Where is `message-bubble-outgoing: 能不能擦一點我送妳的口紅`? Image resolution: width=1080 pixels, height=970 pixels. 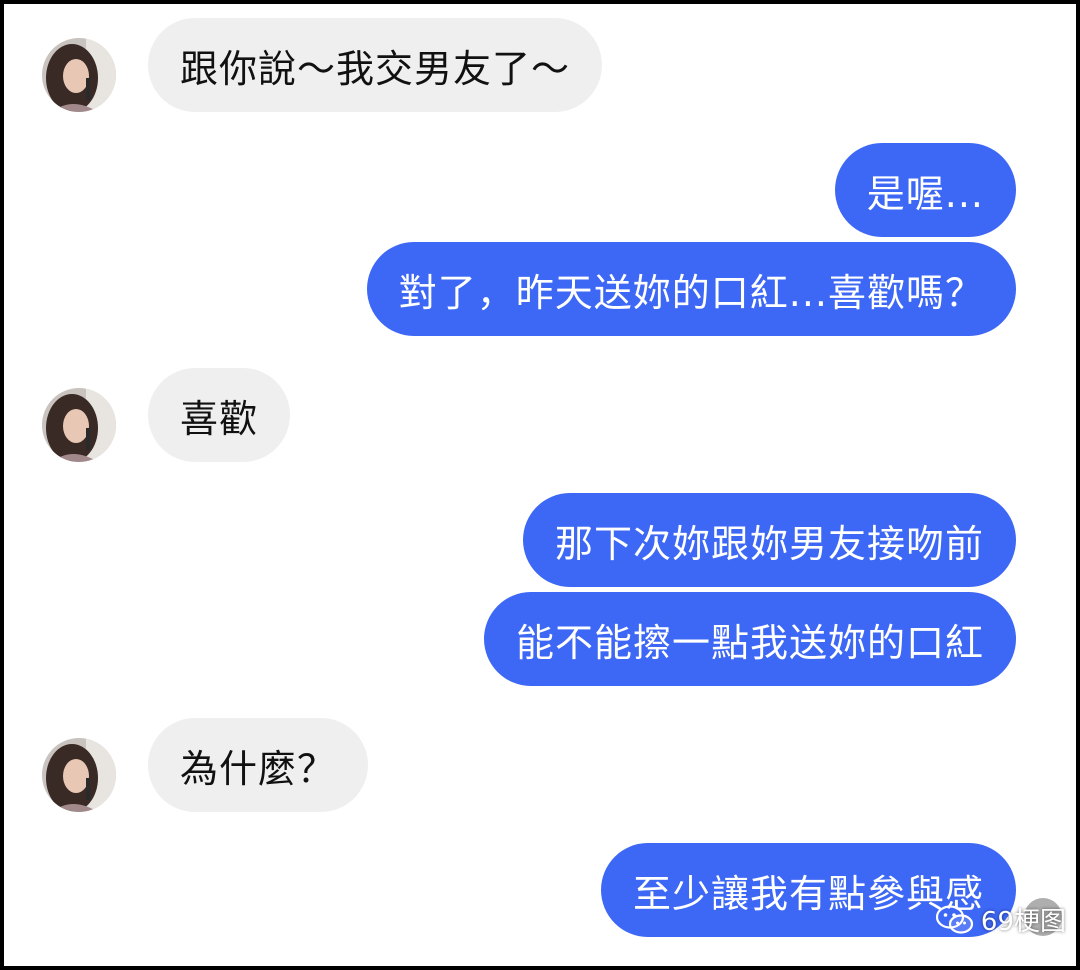 message-bubble-outgoing: 能不能擦一點我送妳的口紅 is located at coordinates (749, 639).